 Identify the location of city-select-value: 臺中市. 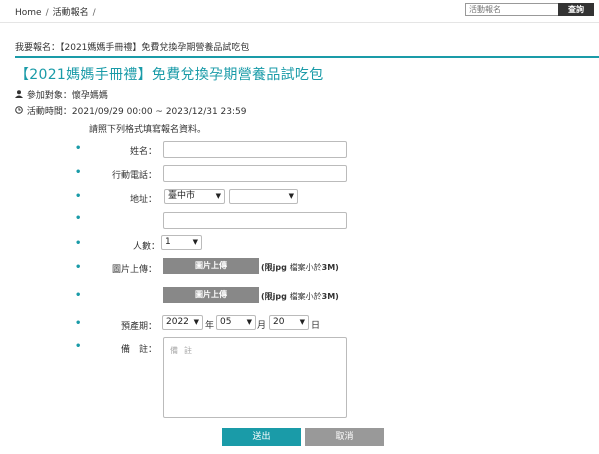
(182, 196).